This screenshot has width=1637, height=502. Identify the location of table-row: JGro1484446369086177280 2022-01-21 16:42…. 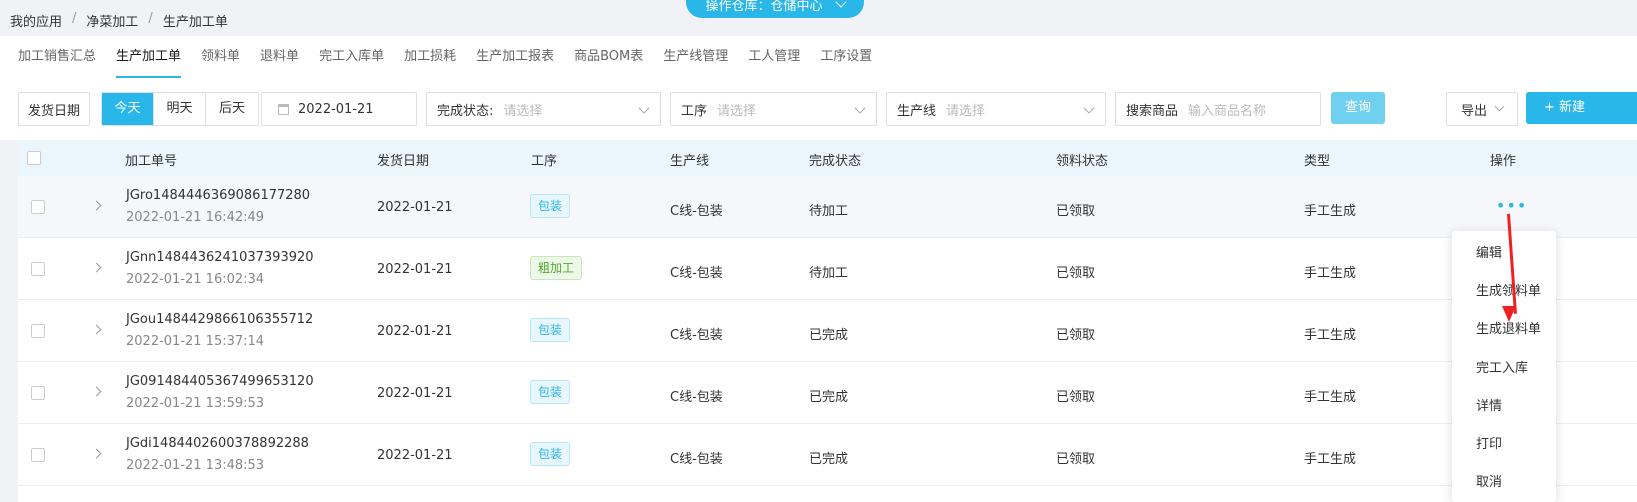
(827, 207).